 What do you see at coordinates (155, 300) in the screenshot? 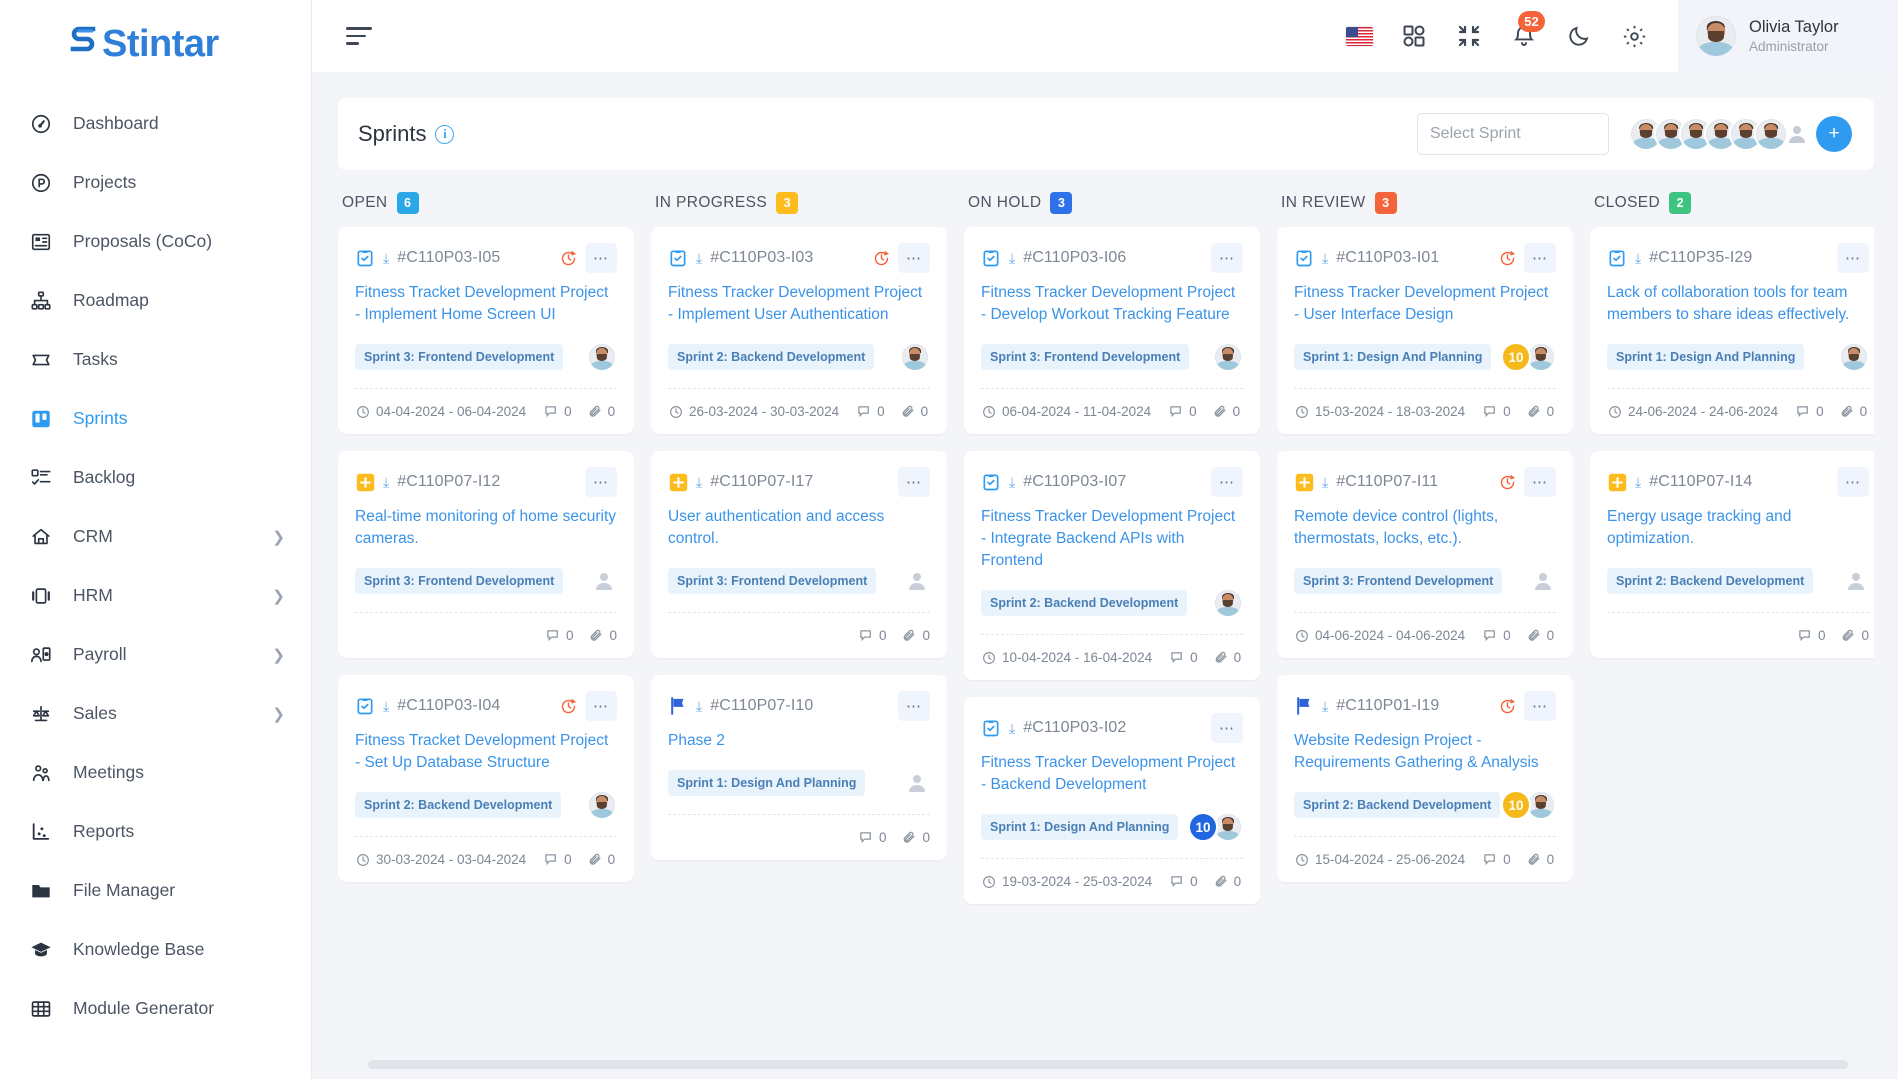
I see `sidebar-item-roadmap: Roadmap` at bounding box center [155, 300].